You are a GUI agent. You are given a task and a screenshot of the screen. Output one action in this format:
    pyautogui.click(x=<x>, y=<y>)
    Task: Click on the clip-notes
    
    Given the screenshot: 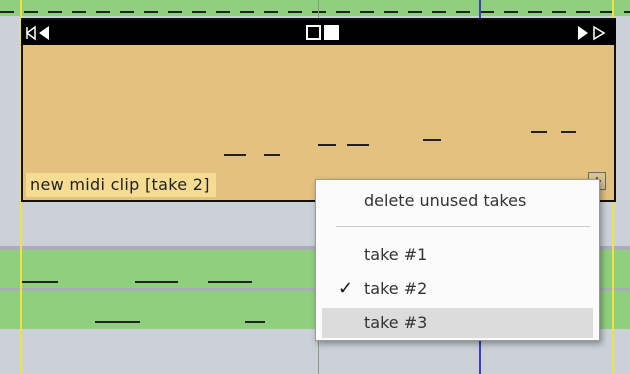 What is the action you would take?
    pyautogui.click(x=400, y=143)
    